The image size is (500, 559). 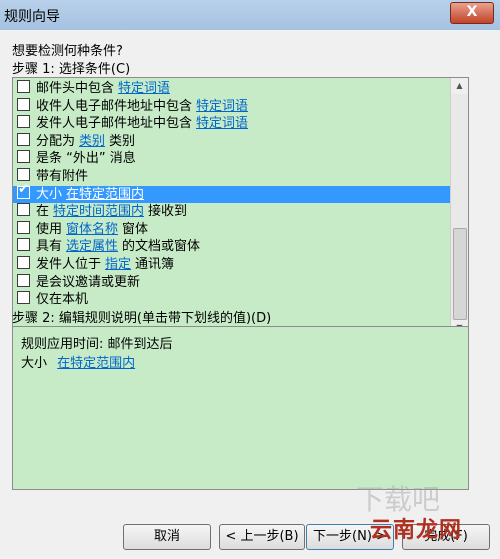 I want to click on condition-text: 使用, so click(x=49, y=229).